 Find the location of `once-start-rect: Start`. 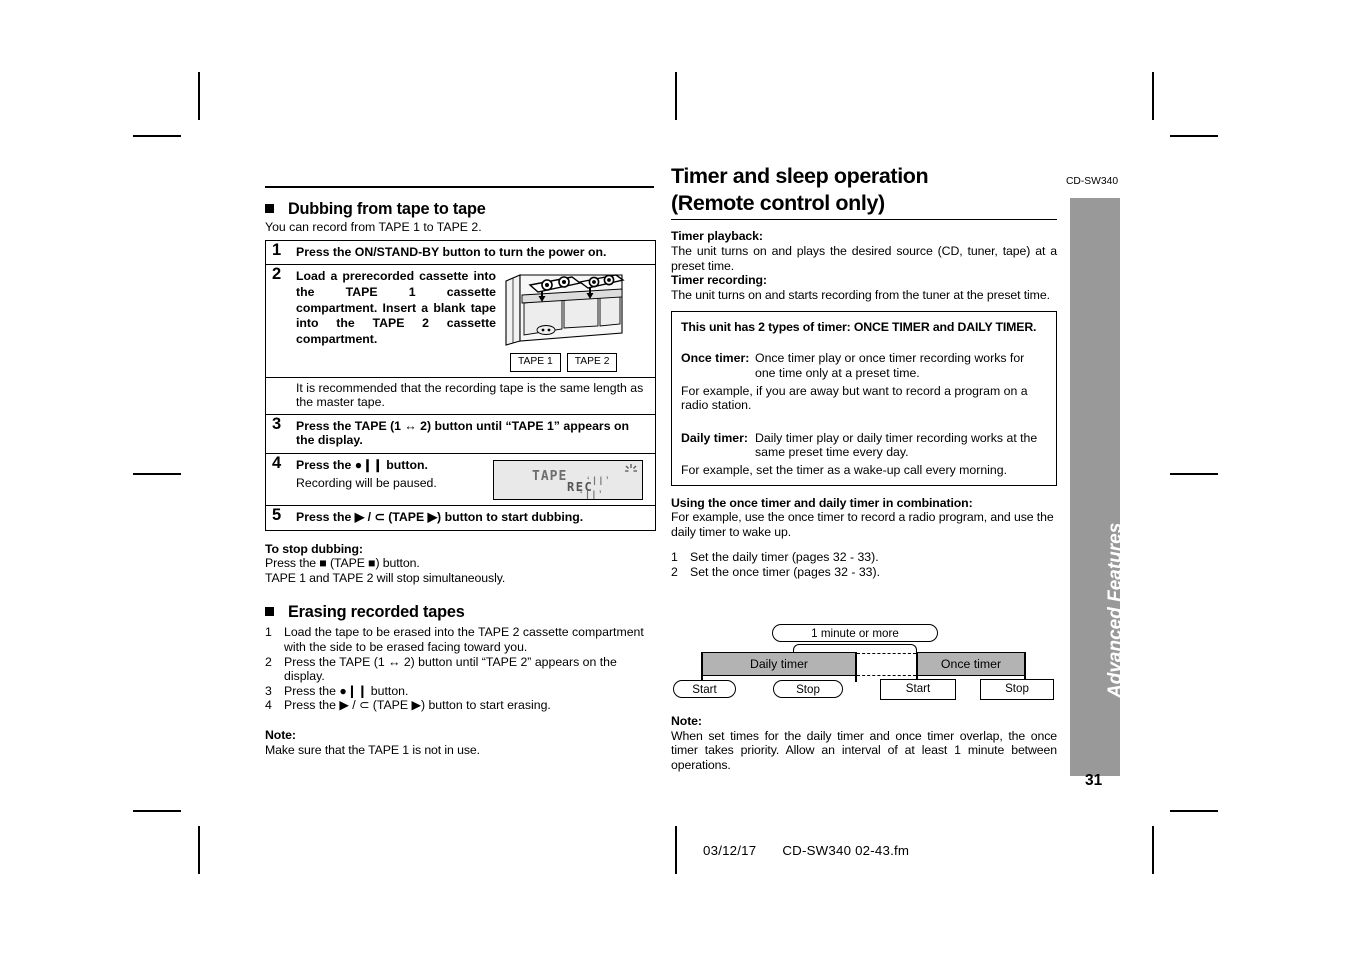

once-start-rect: Start is located at coordinates (918, 689).